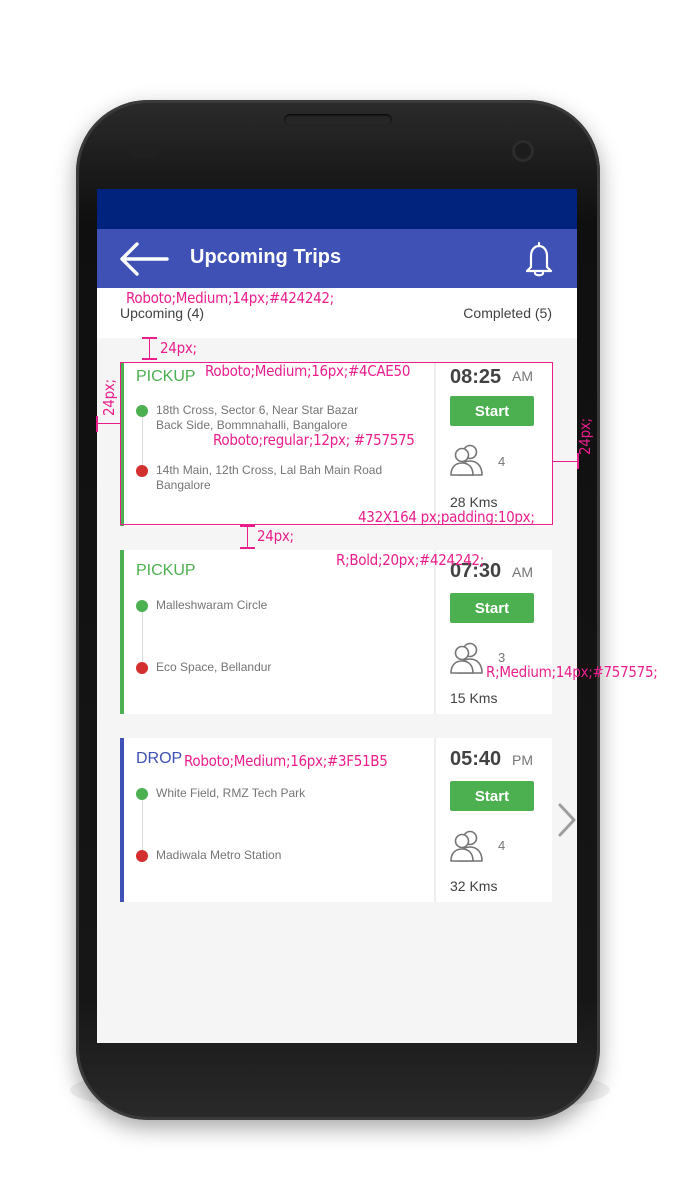 Image resolution: width=700 pixels, height=1200 pixels. I want to click on trip-ampm: PM, so click(522, 760).